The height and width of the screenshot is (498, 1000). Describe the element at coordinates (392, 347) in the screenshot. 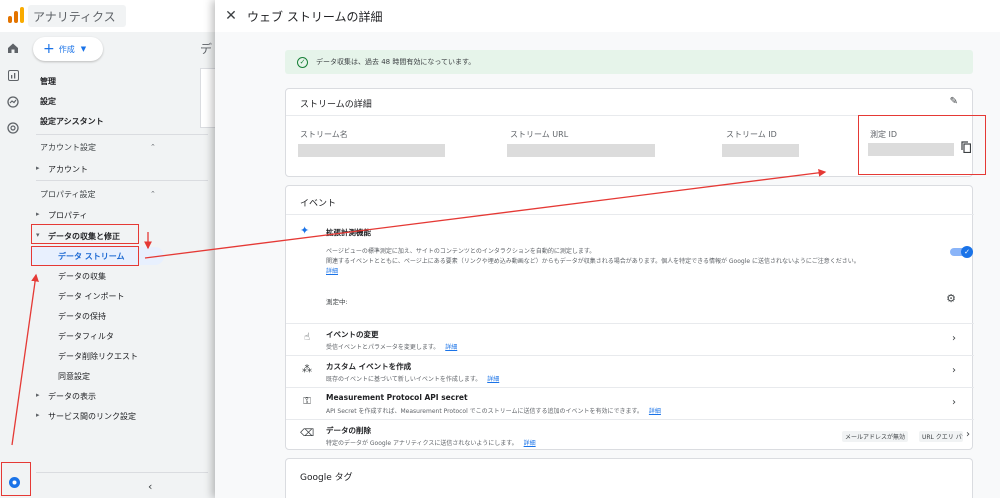

I see `row-desc: 受信イベントとパラメータを変更します。 詳細` at that location.